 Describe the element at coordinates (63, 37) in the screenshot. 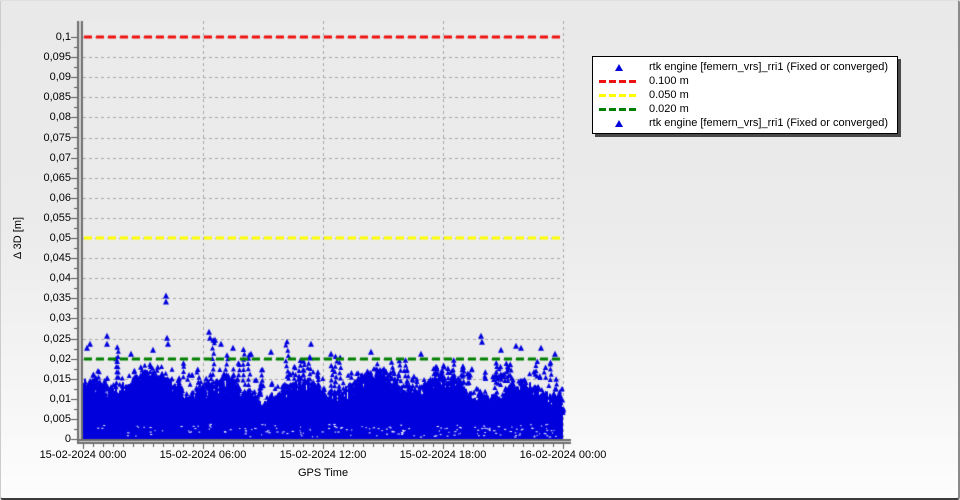

I see `y-tick-label: 0,1` at that location.